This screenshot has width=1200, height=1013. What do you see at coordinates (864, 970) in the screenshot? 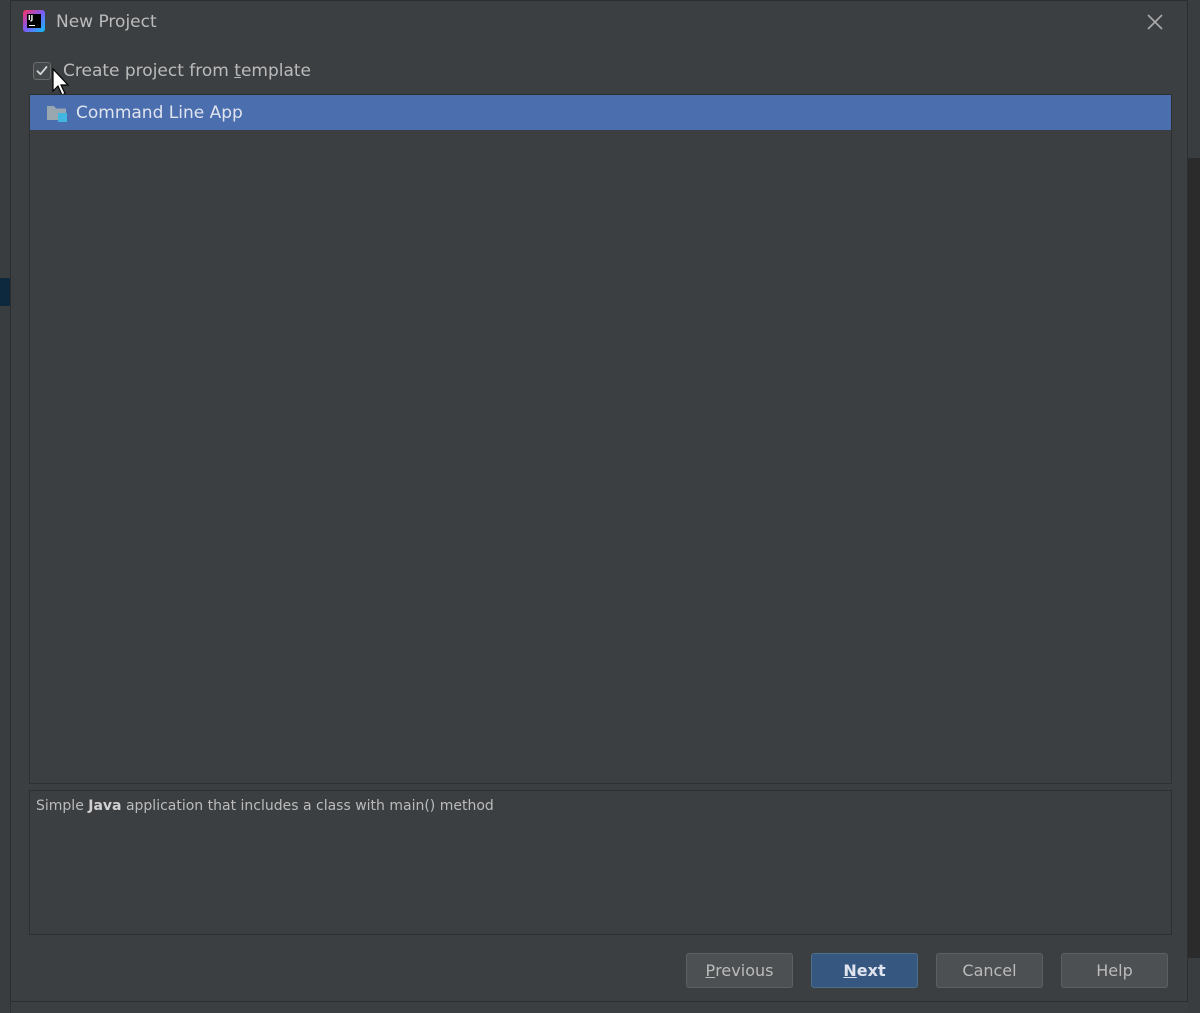
I see `next-button: Next` at bounding box center [864, 970].